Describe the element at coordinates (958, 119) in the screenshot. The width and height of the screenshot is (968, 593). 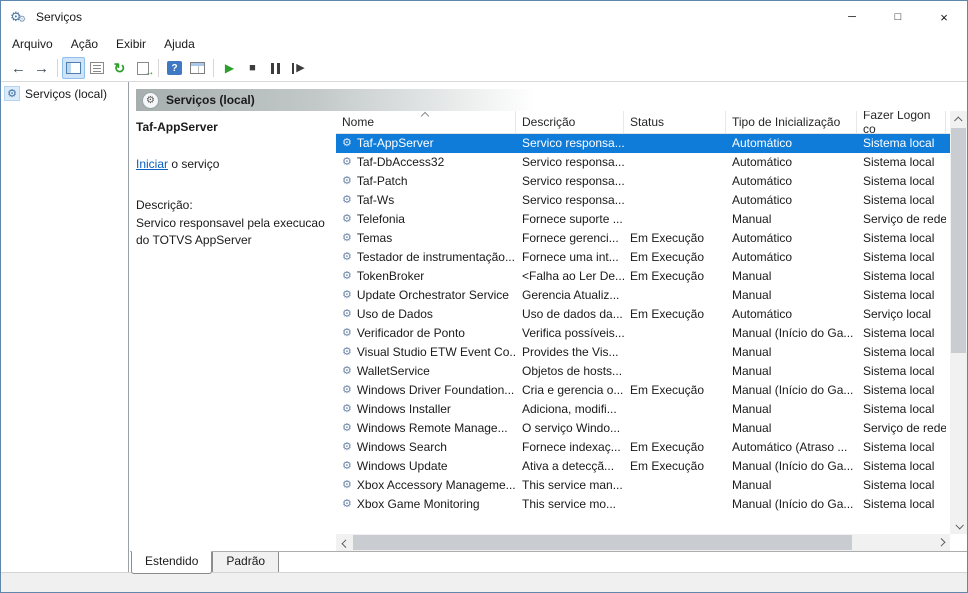
I see `scroll-up-button` at that location.